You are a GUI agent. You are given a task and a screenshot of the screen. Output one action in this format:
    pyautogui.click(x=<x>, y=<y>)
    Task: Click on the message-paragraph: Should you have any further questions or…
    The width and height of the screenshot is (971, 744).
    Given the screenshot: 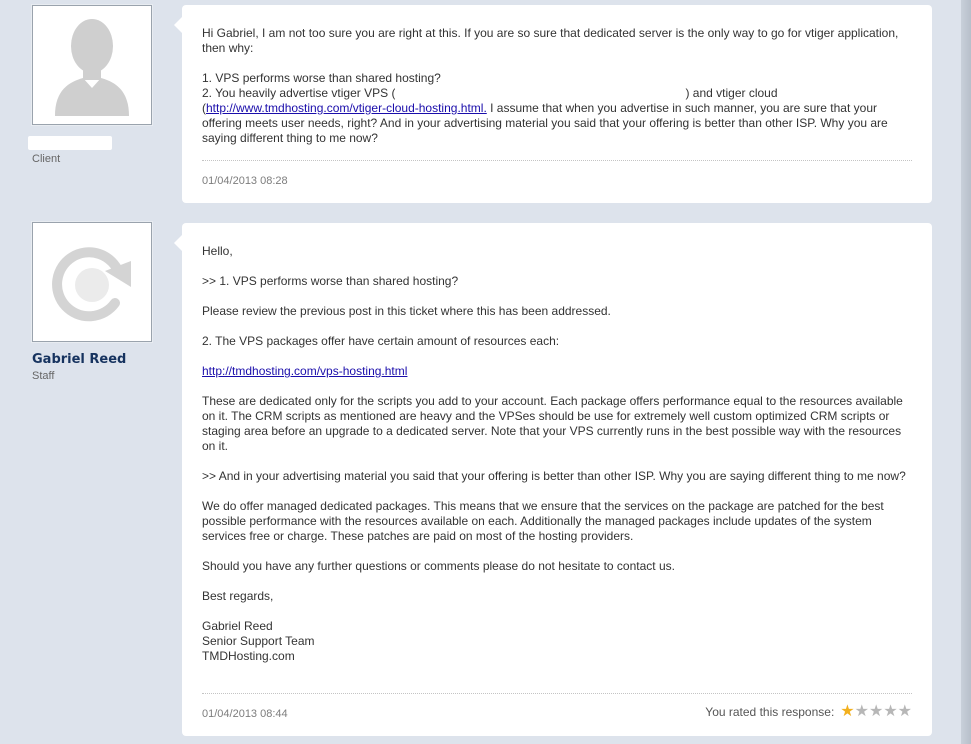 What is the action you would take?
    pyautogui.click(x=438, y=566)
    